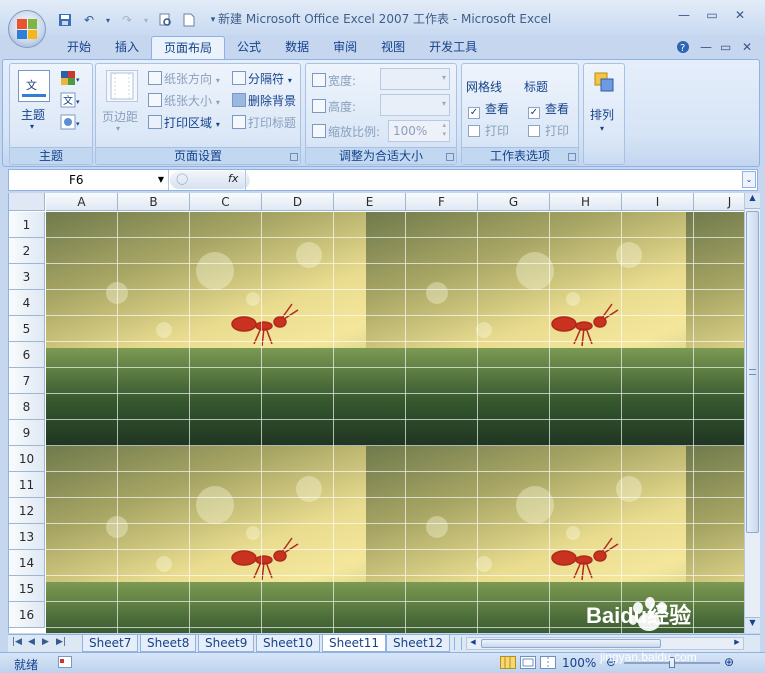 This screenshot has height=673, width=765. I want to click on themes-icon: 文, so click(34, 86).